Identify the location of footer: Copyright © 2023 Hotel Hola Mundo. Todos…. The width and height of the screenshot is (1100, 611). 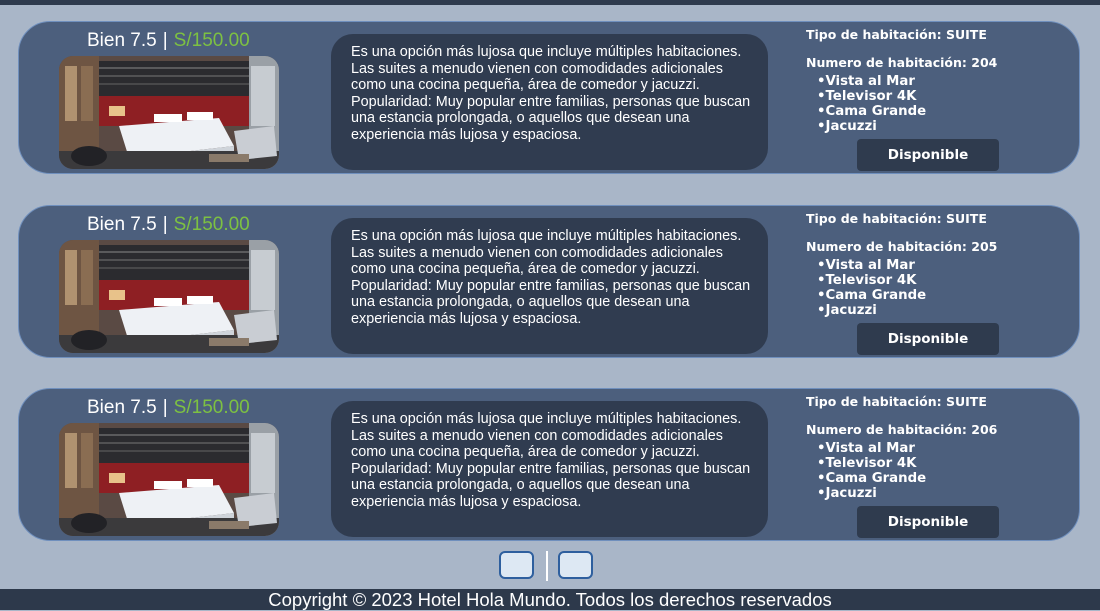
(550, 599).